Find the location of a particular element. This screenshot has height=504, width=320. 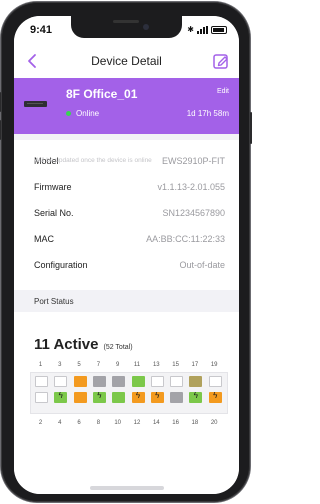

info-value: EWS2910P-FIT is located at coordinates (193, 161).